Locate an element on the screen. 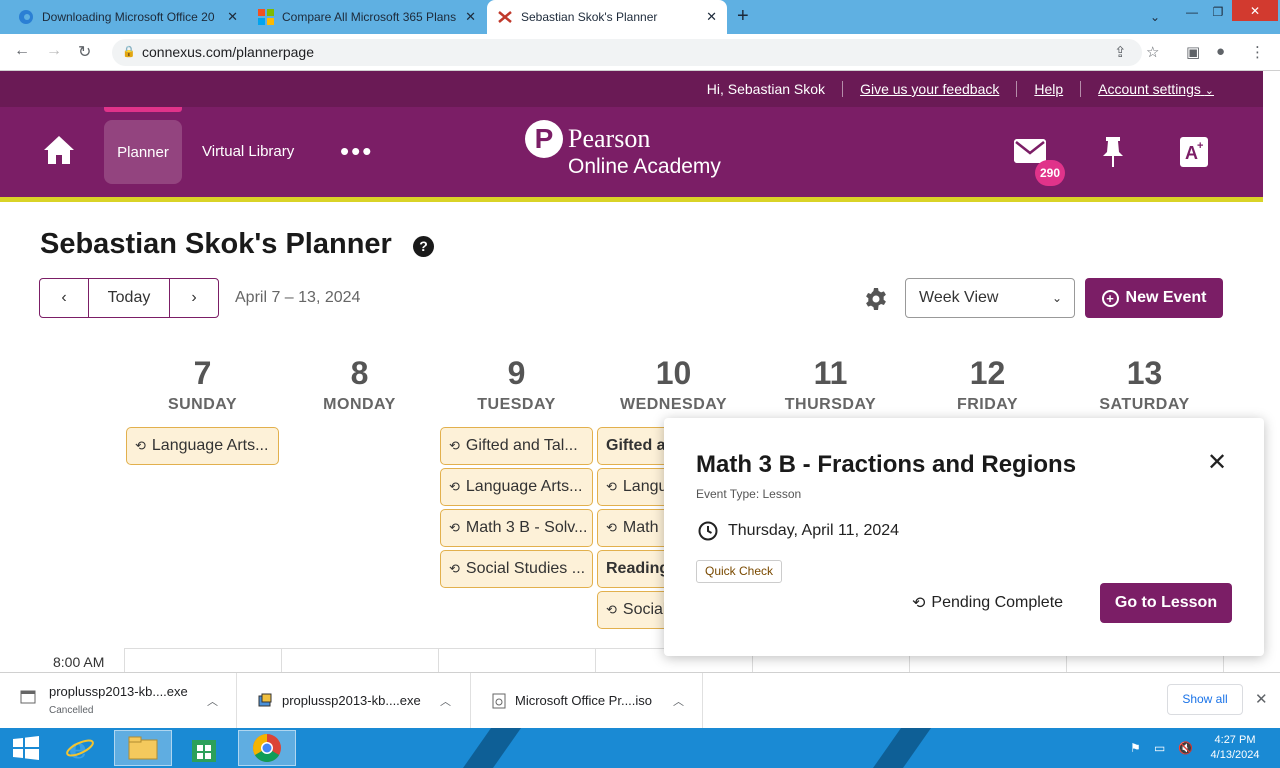  pin-icon is located at coordinates (1113, 152).